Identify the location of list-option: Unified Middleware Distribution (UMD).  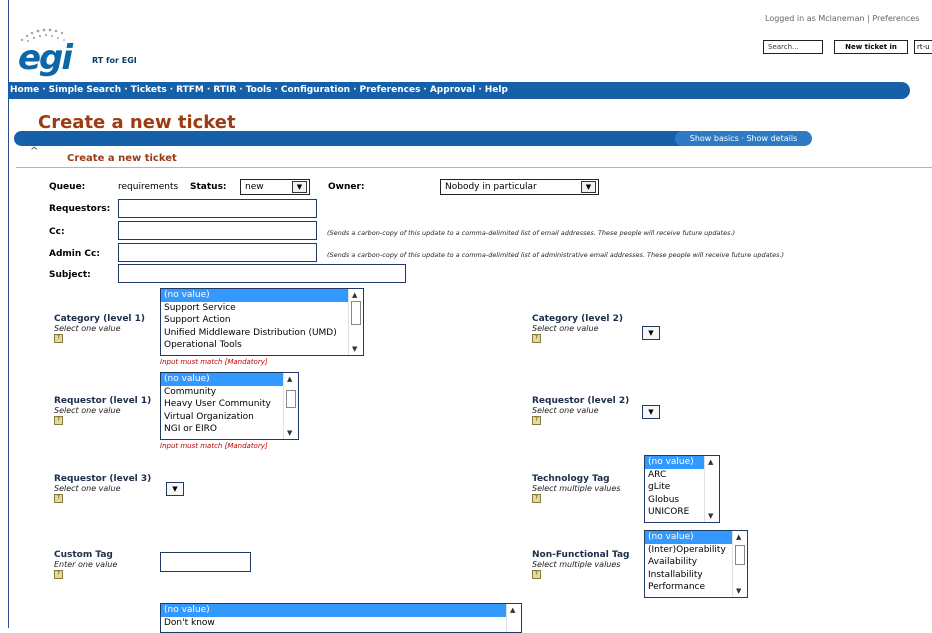
(262, 333).